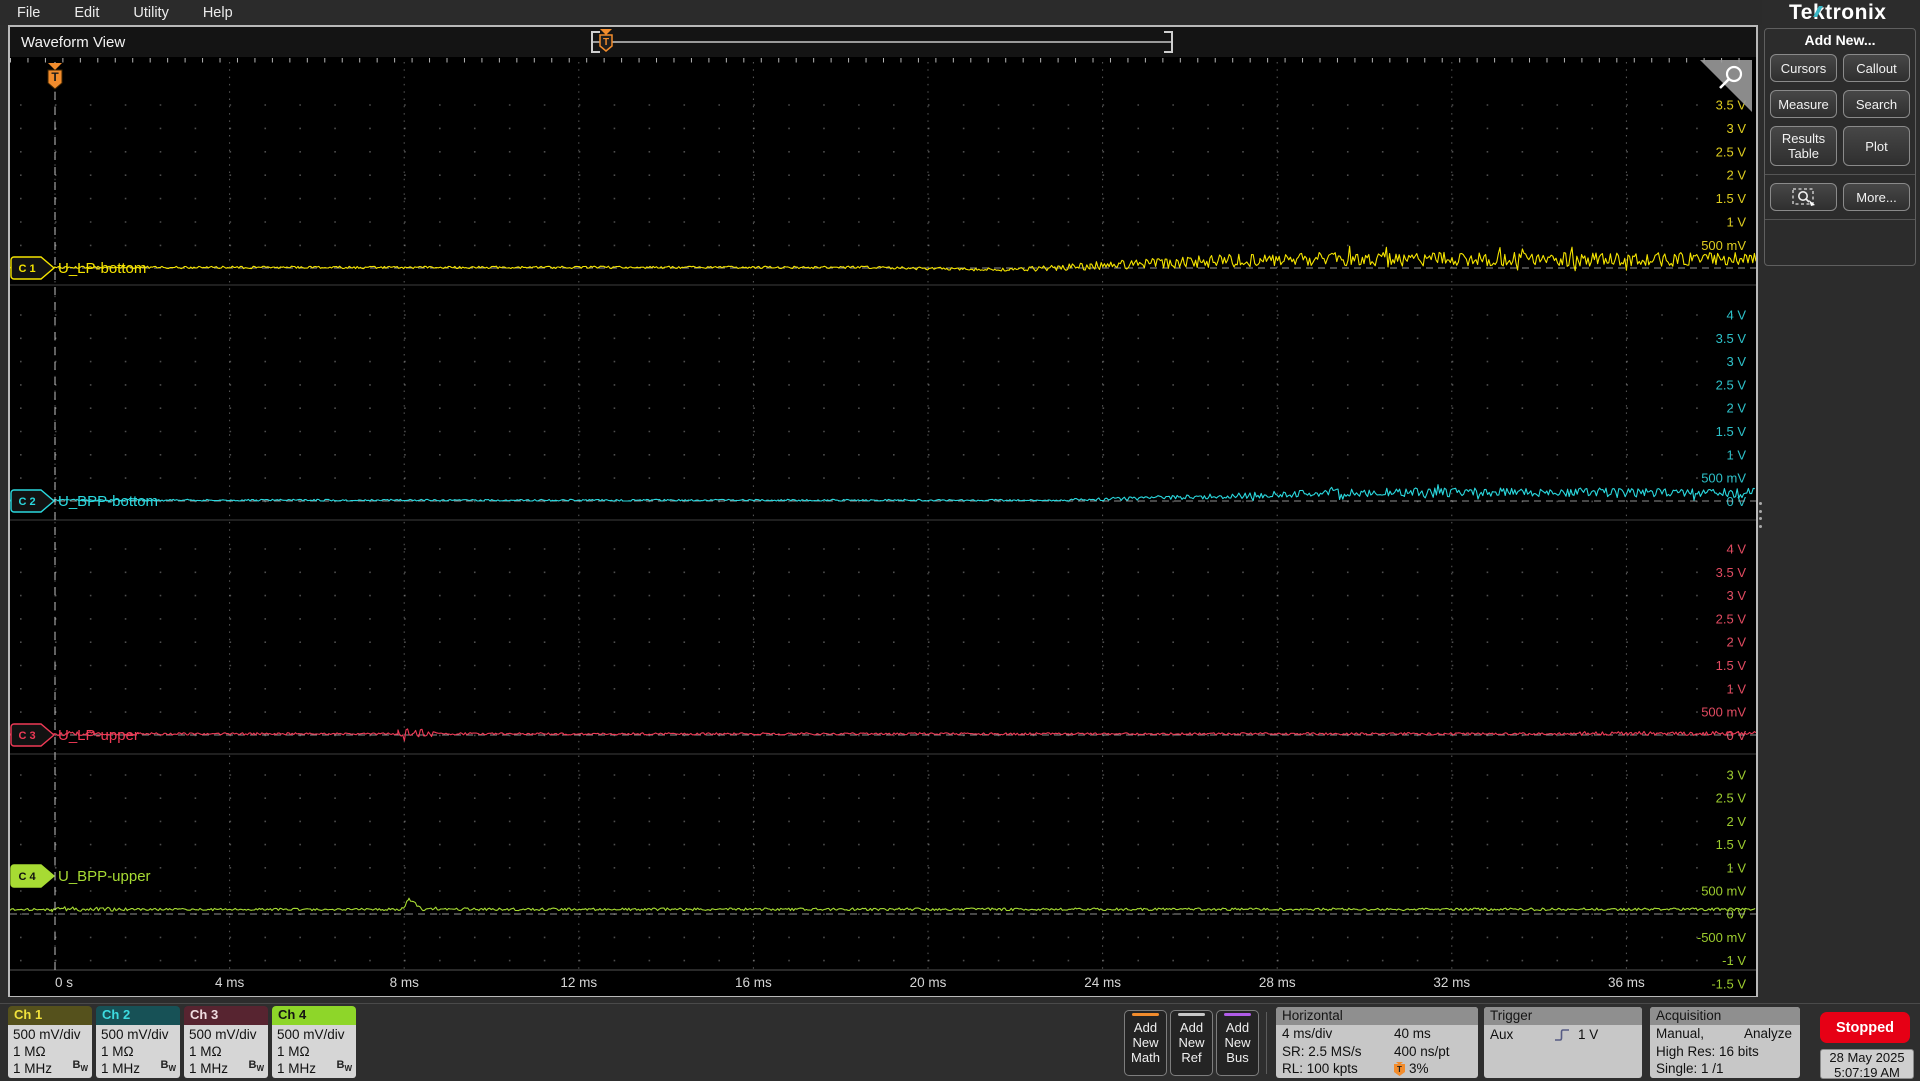 This screenshot has width=1920, height=1081. What do you see at coordinates (226, 1015) in the screenshot?
I see `channel-3-name: Ch 3` at bounding box center [226, 1015].